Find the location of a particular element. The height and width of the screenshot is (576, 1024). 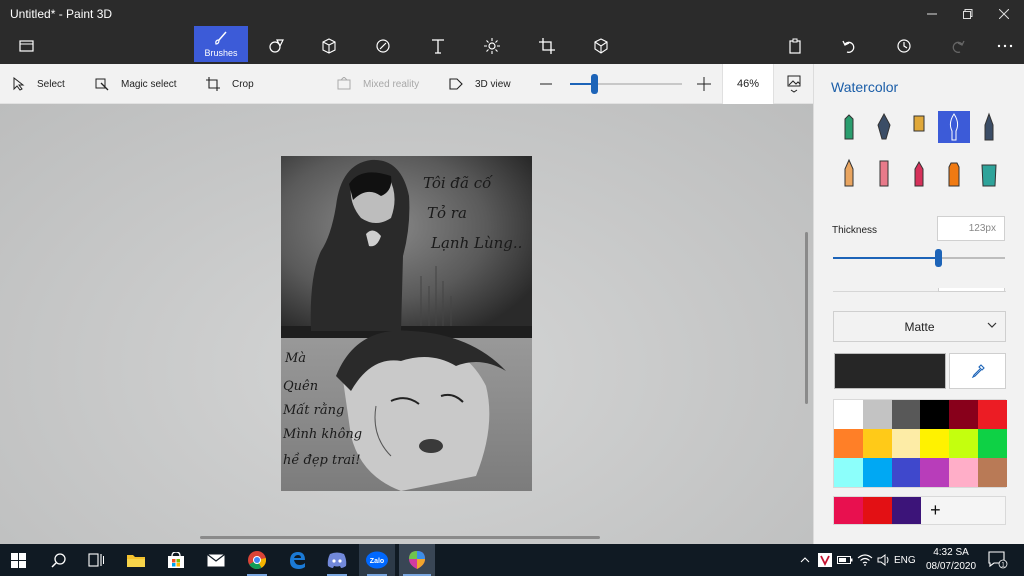

artwork-text-line: Mất rằng is located at coordinates (313, 410).